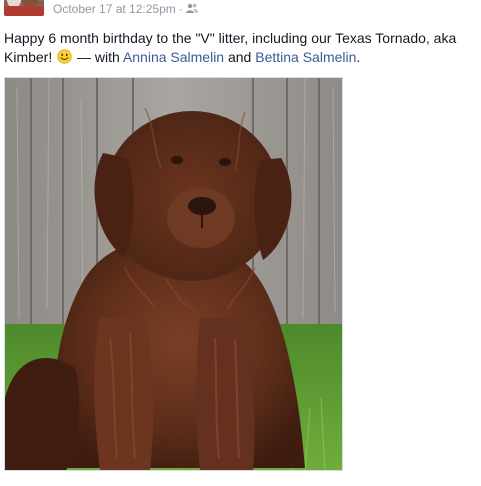 The height and width of the screenshot is (486, 481). I want to click on friends-icon, so click(191, 8).